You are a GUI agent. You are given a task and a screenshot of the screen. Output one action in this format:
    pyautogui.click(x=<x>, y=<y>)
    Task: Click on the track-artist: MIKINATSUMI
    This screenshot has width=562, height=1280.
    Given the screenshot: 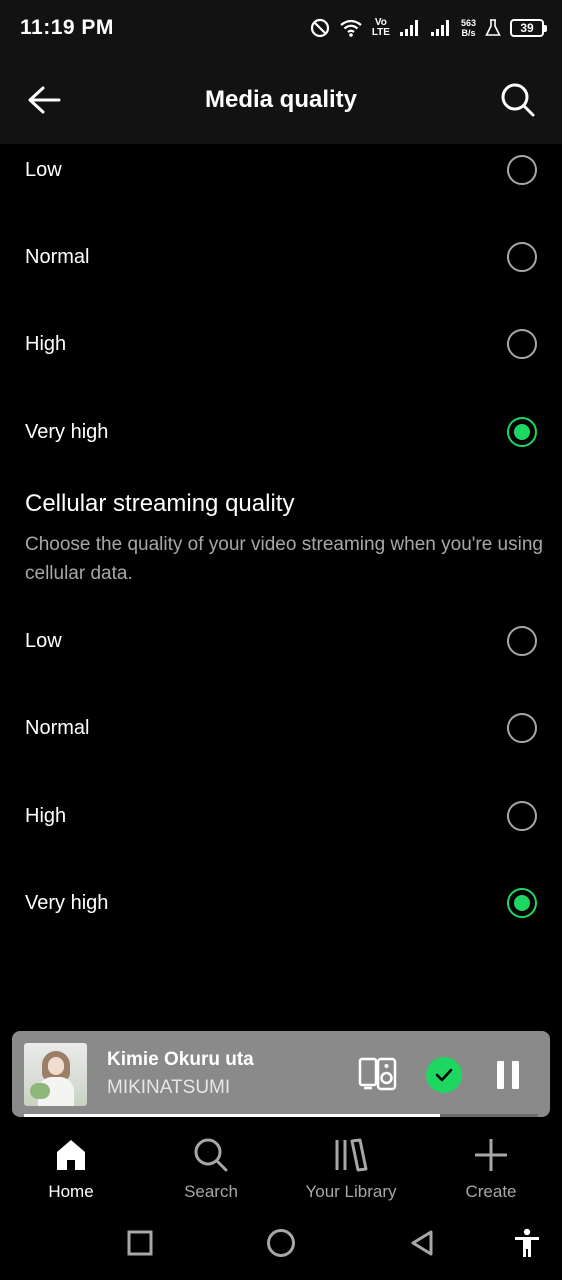 What is the action you would take?
    pyautogui.click(x=169, y=1087)
    